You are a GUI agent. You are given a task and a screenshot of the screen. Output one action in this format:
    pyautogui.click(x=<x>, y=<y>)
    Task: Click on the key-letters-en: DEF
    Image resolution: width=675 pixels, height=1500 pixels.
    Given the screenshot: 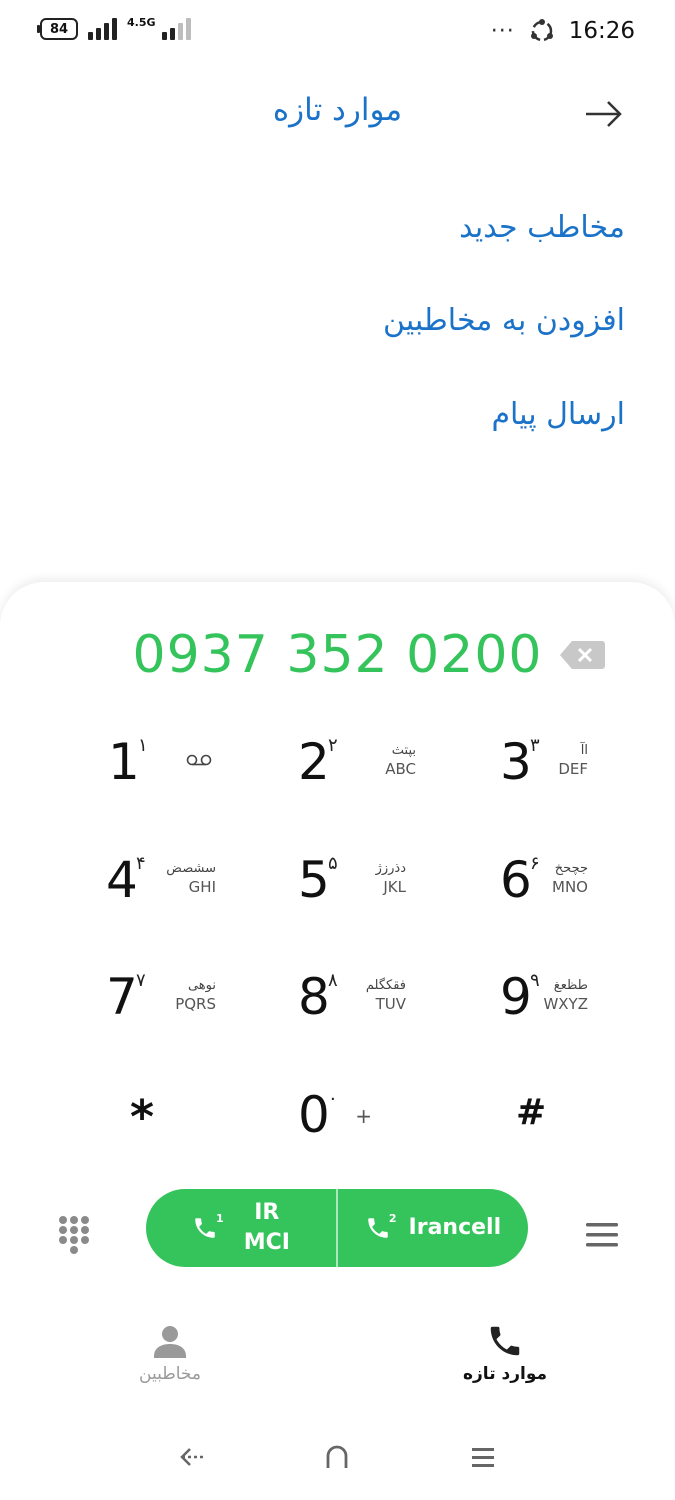 What is the action you would take?
    pyautogui.click(x=573, y=769)
    